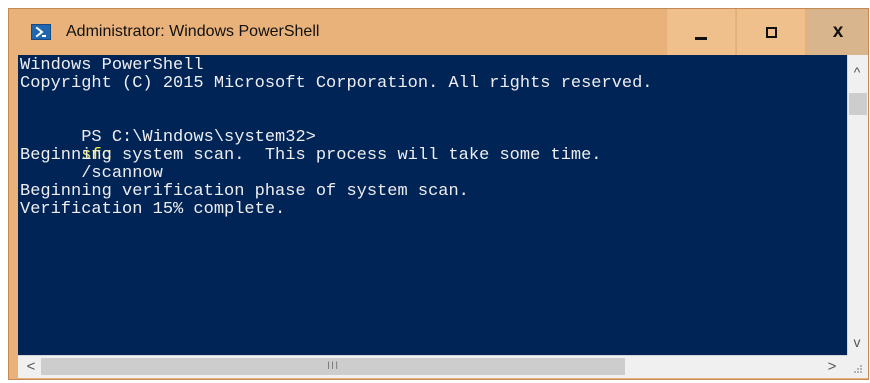 The height and width of the screenshot is (383, 870). I want to click on maximize-button, so click(770, 32).